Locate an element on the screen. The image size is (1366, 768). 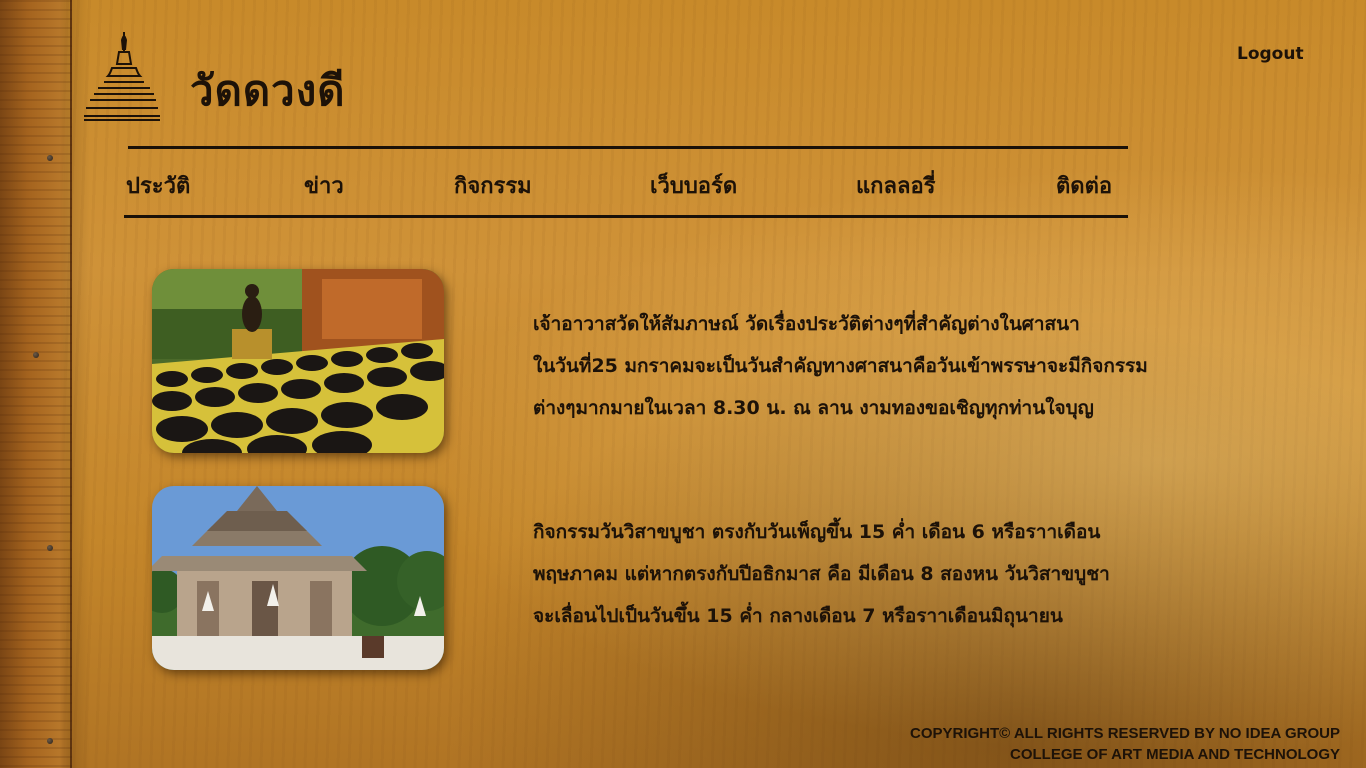
nav-item-contact: ติดต่อ is located at coordinates (1084, 185).